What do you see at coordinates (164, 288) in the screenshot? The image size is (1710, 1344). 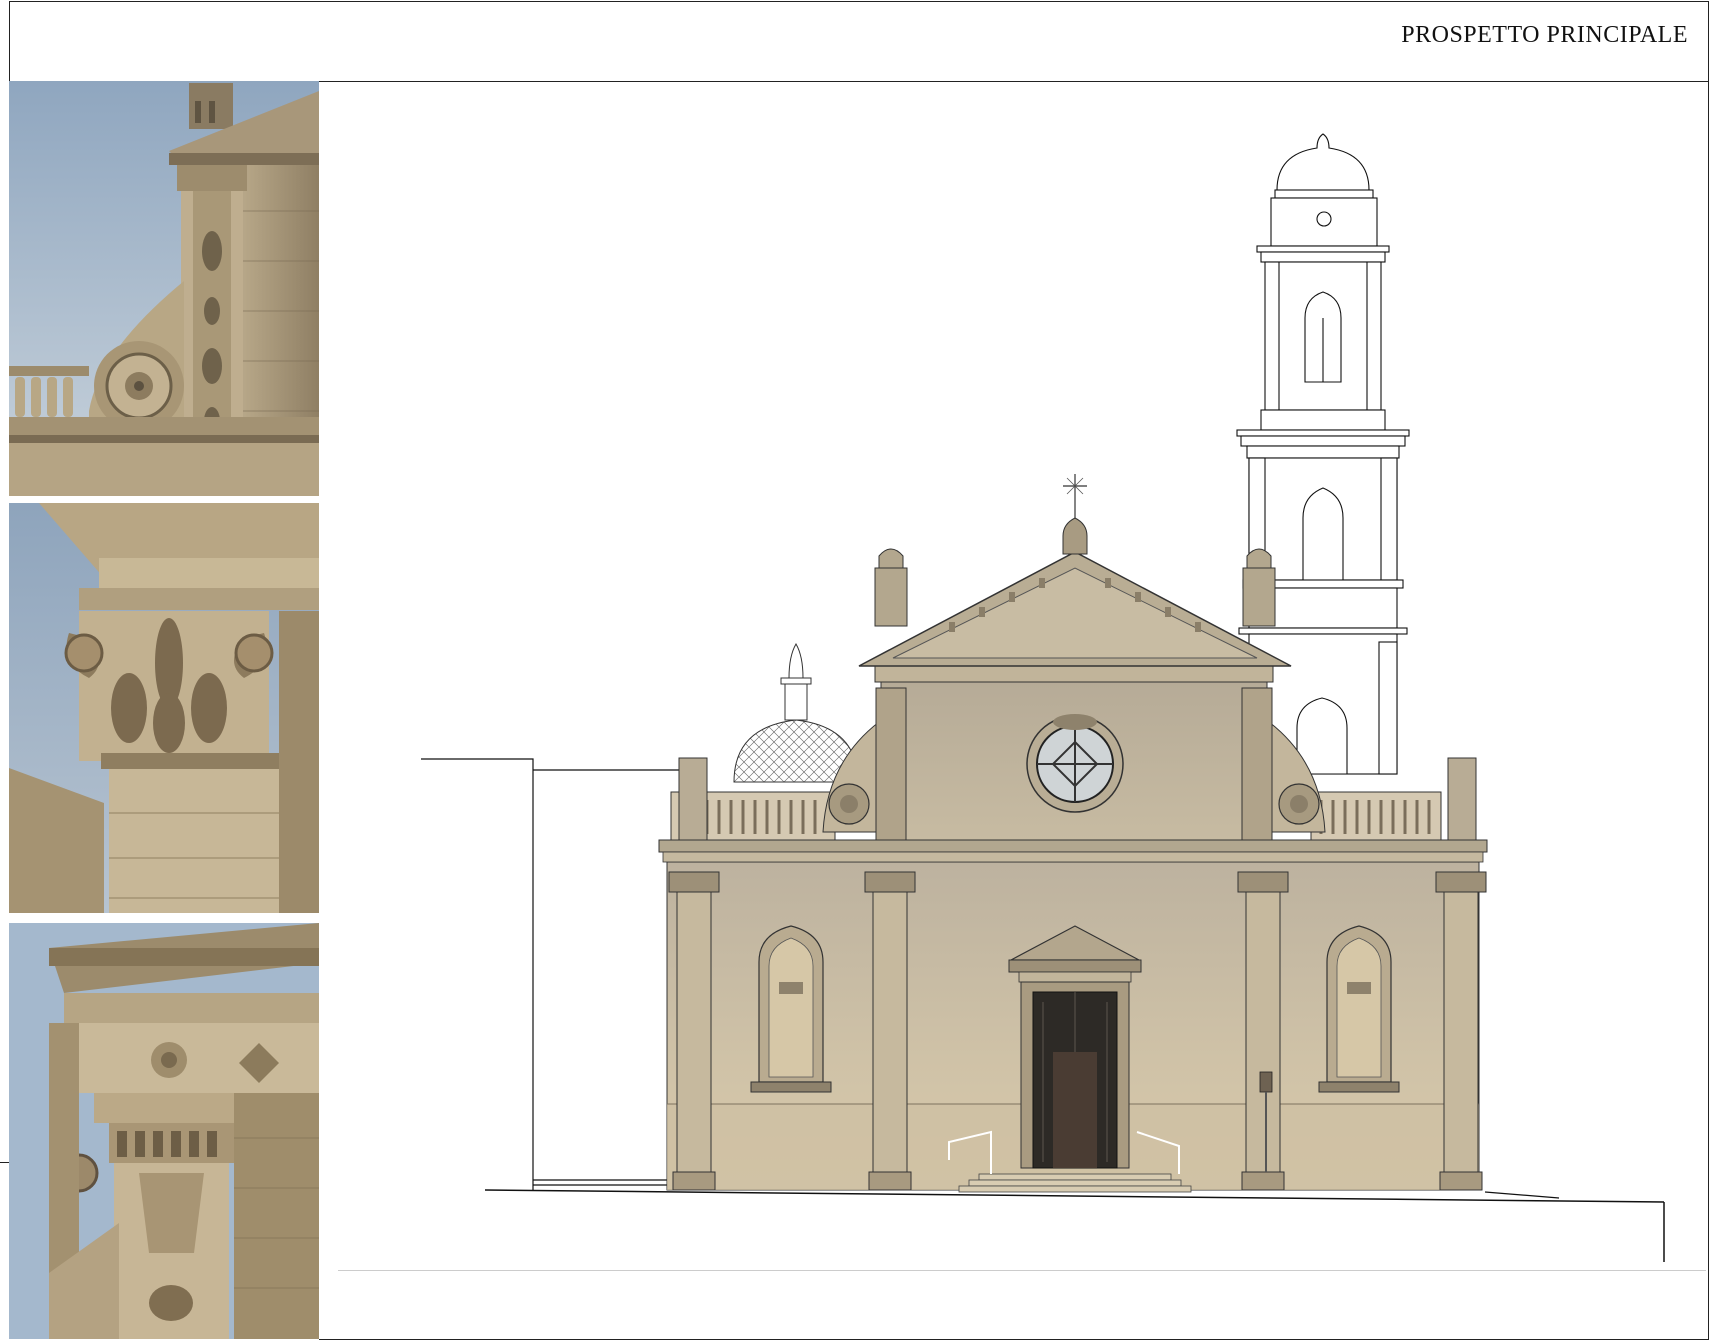 I see `detail-photo-volute` at bounding box center [164, 288].